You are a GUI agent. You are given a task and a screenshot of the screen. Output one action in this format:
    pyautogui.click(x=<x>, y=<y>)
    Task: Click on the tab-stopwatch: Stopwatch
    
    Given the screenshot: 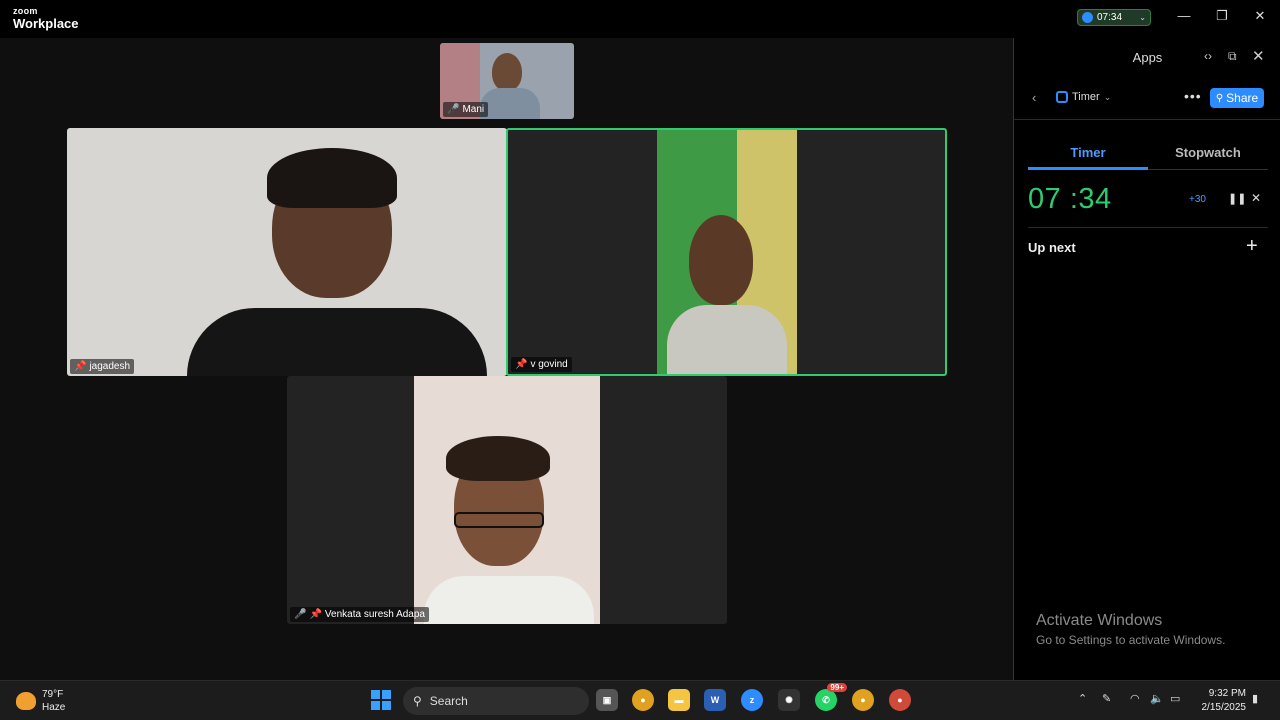 What is the action you would take?
    pyautogui.click(x=1208, y=152)
    